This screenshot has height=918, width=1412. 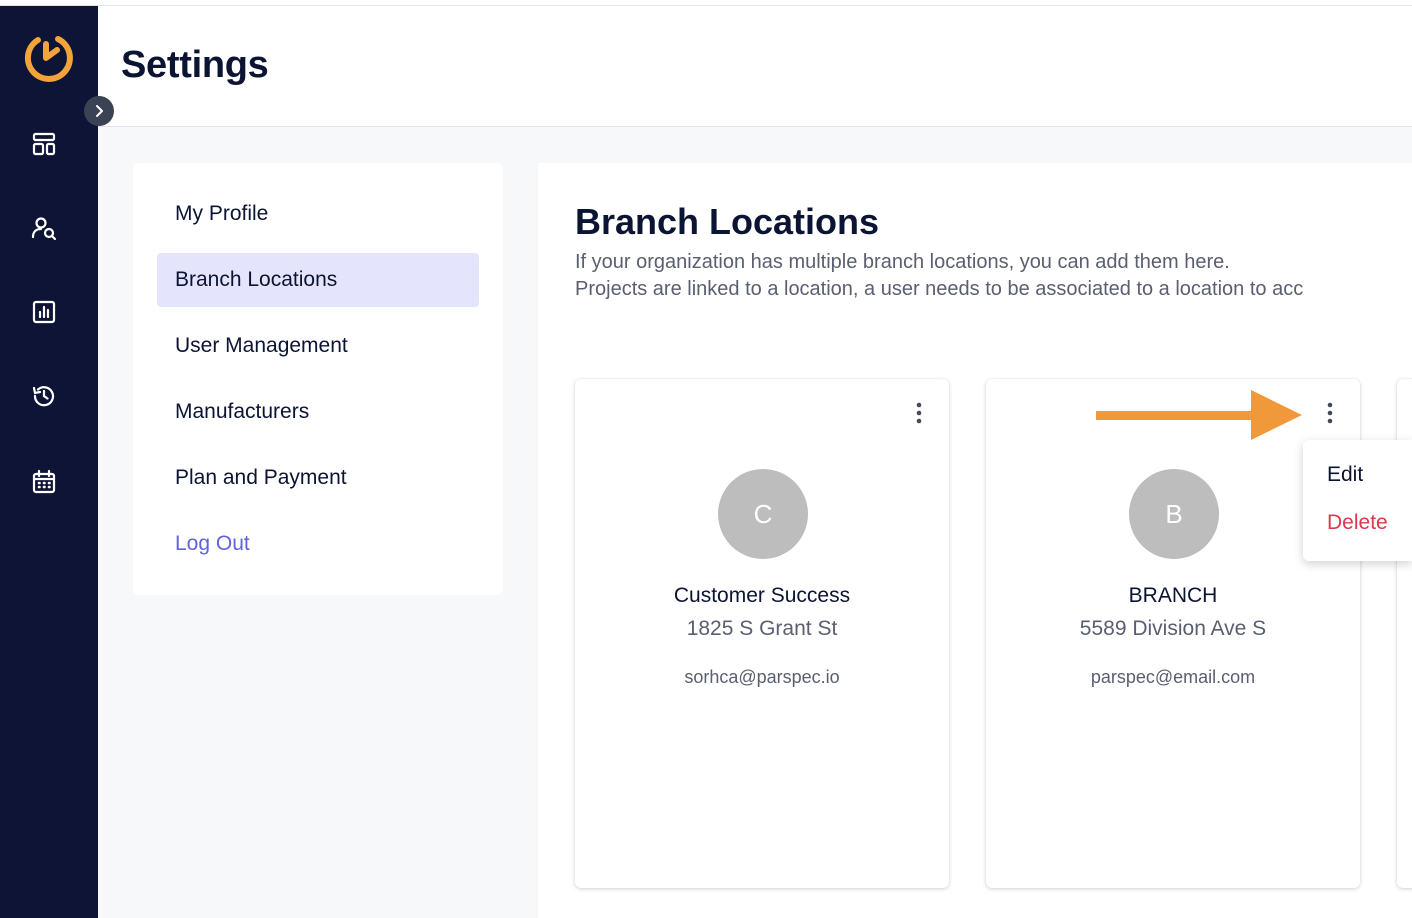 What do you see at coordinates (44, 396) in the screenshot?
I see `history-icon` at bounding box center [44, 396].